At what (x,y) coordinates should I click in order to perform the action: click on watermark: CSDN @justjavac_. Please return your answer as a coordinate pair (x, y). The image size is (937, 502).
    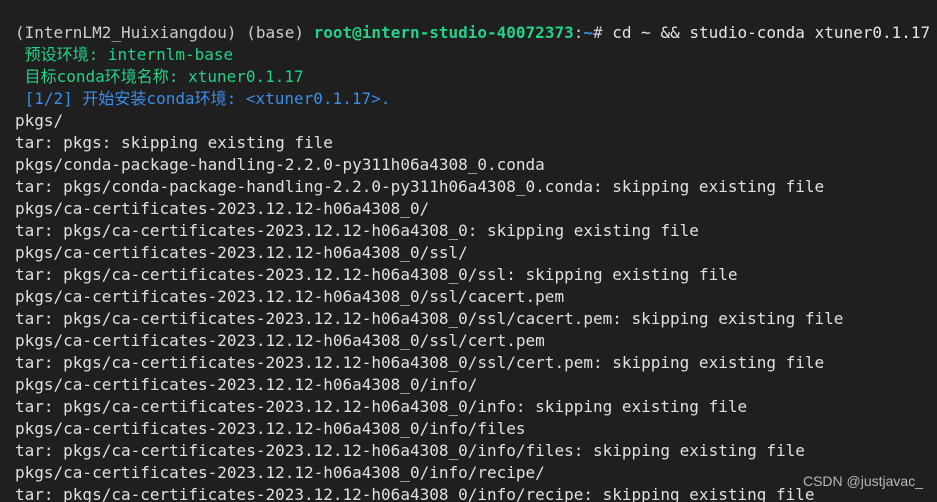
    Looking at the image, I should click on (862, 481).